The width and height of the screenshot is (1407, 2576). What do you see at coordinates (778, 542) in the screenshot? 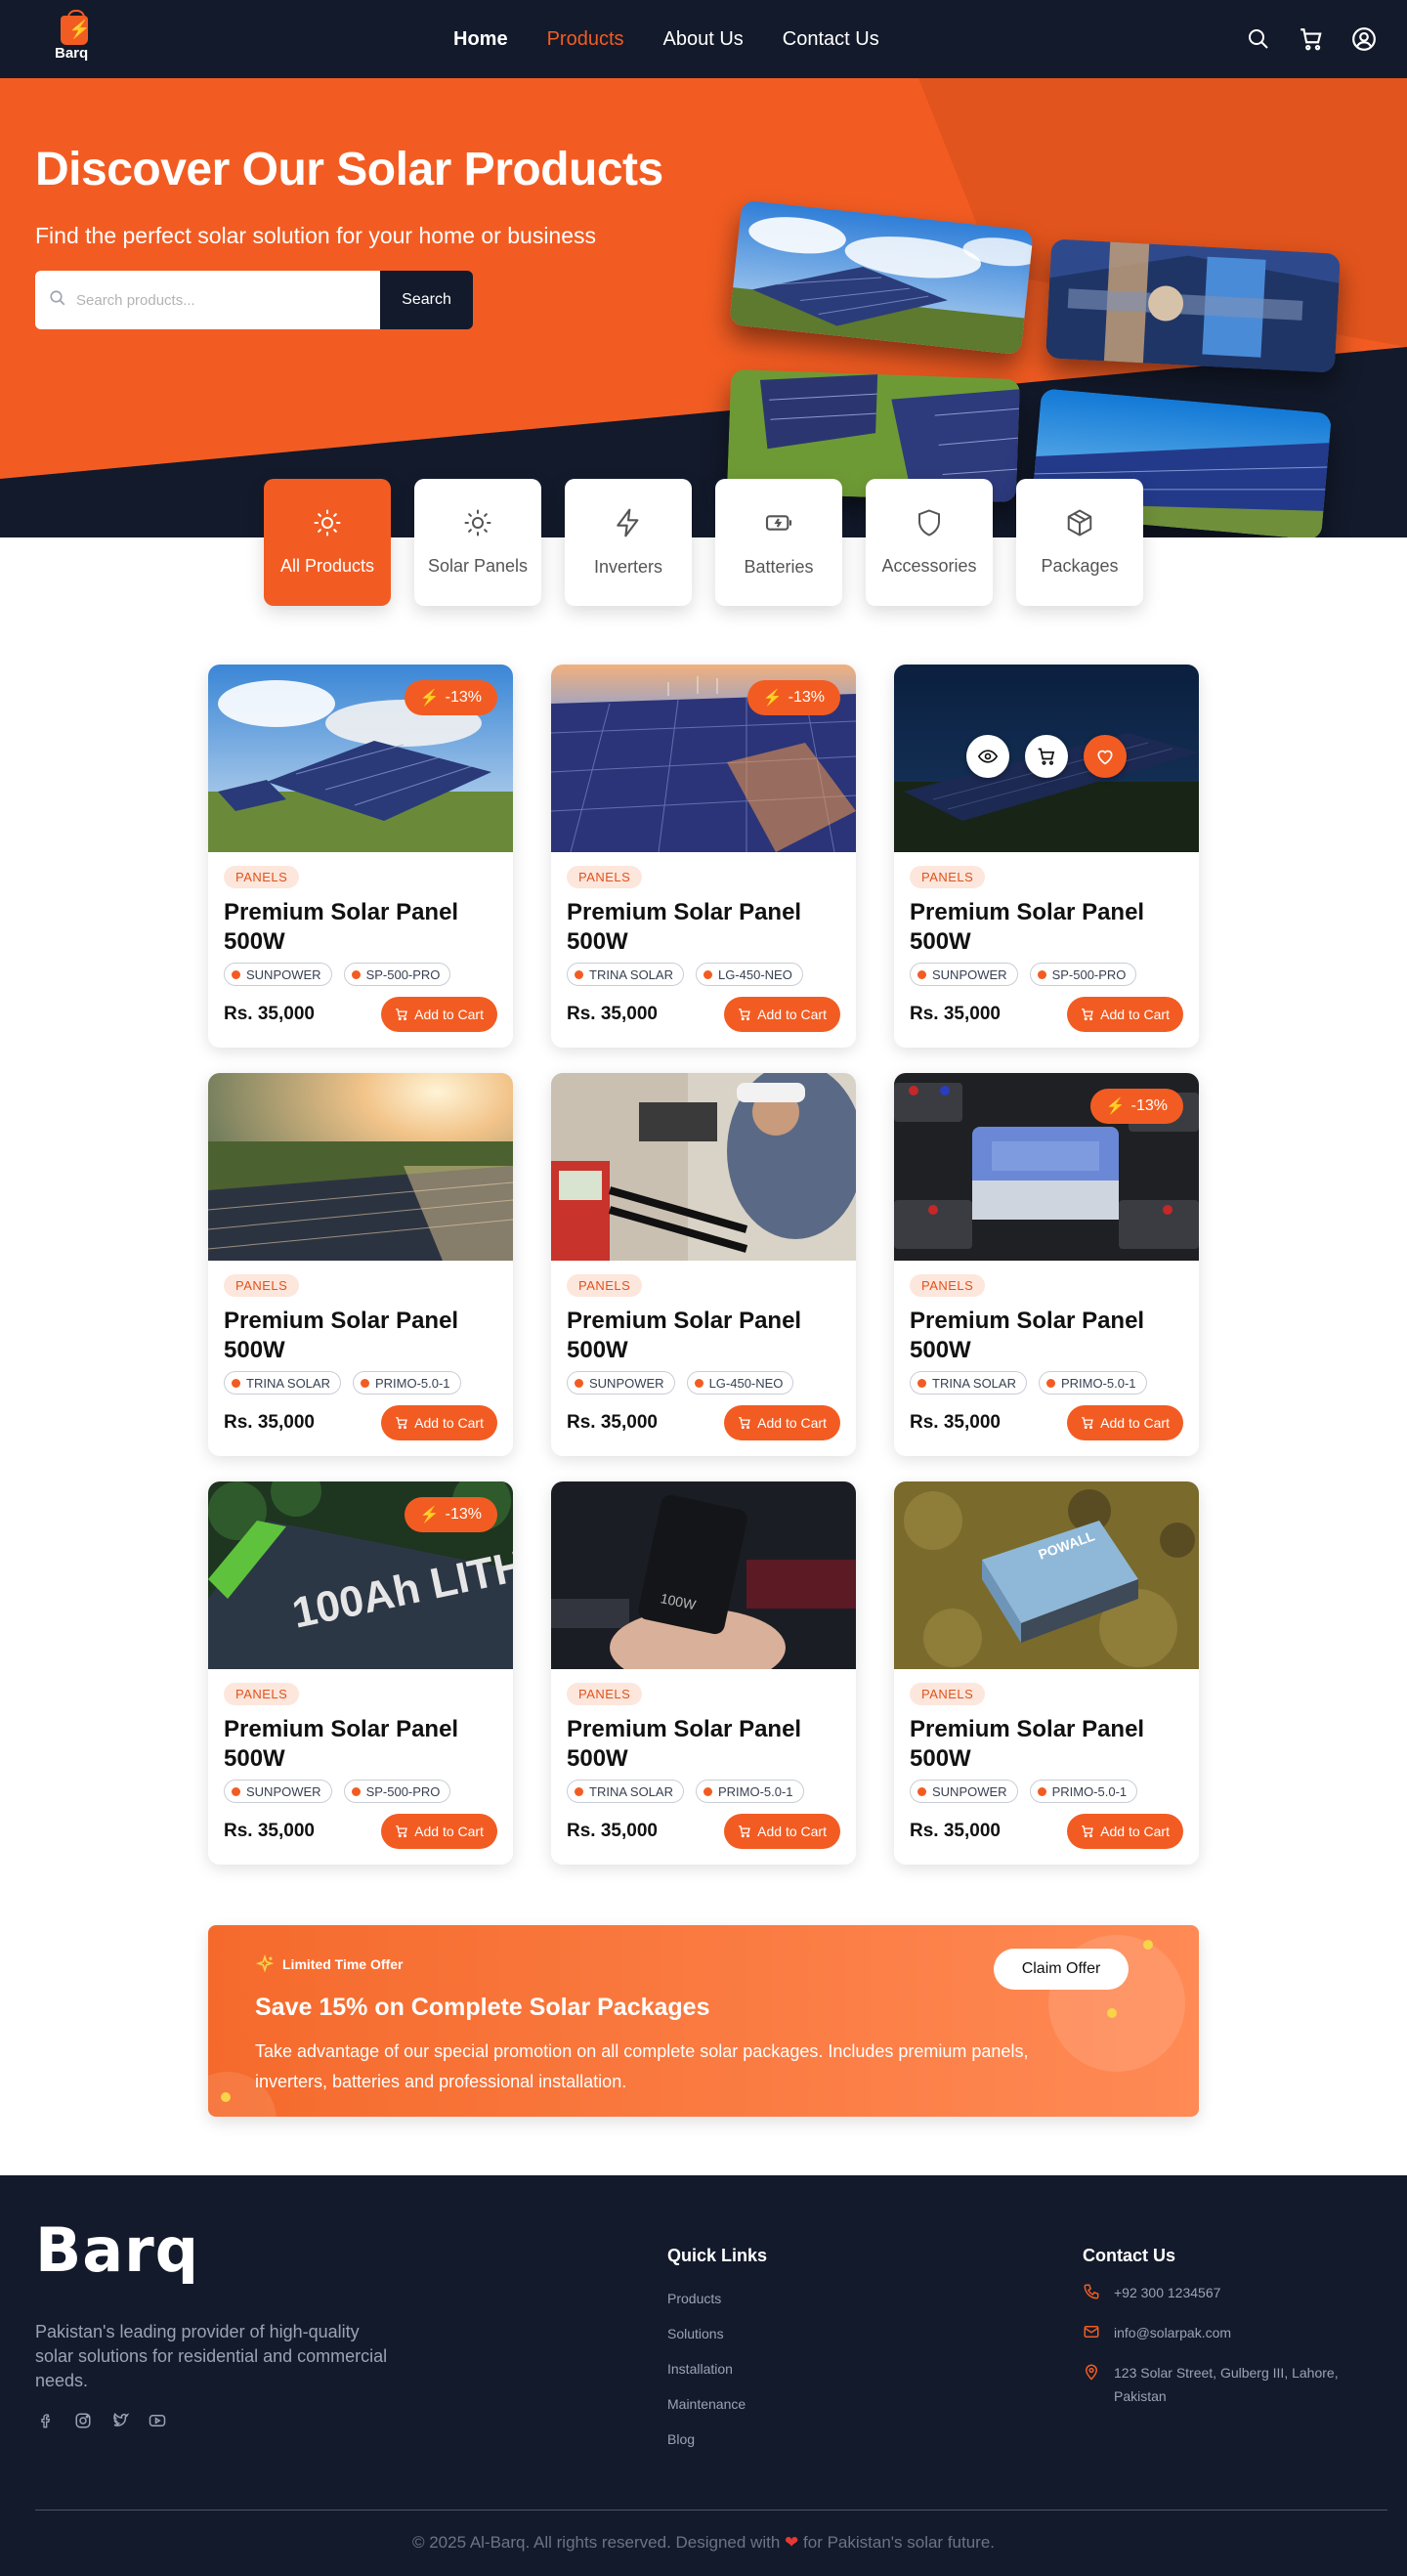
I see `category-batteries: Batteries` at bounding box center [778, 542].